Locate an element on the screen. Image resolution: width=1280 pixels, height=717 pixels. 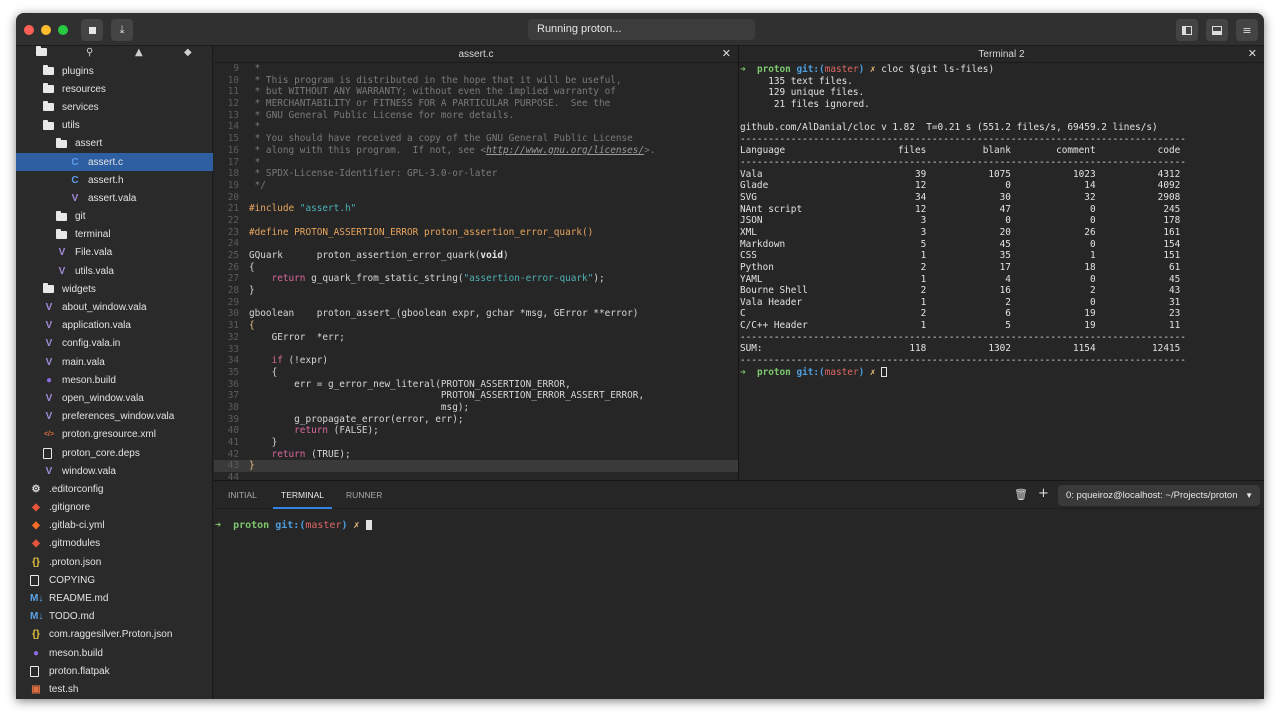
sidebar-item: V File.vala is located at coordinates (114, 253).